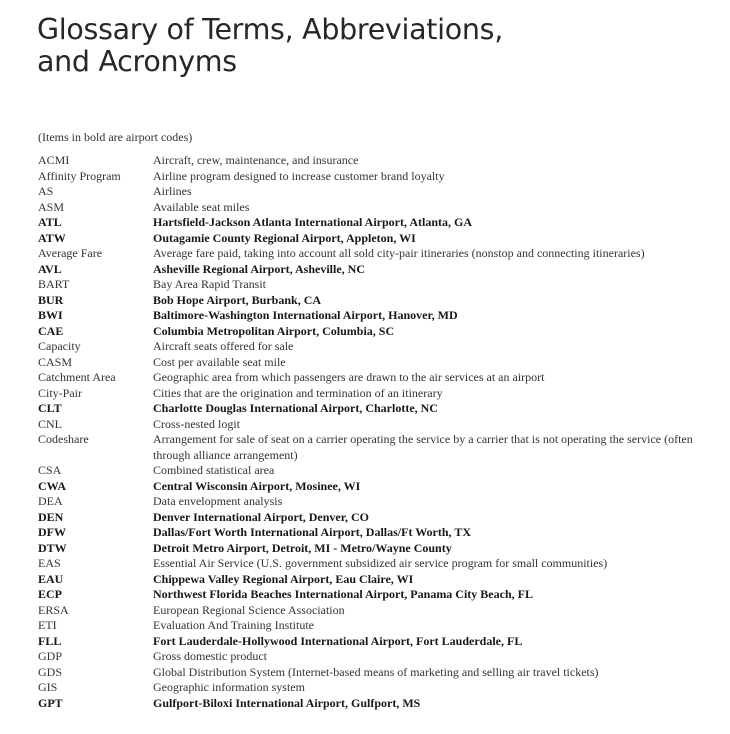 The height and width of the screenshot is (734, 730). I want to click on glossary-term: ATL, so click(50, 222).